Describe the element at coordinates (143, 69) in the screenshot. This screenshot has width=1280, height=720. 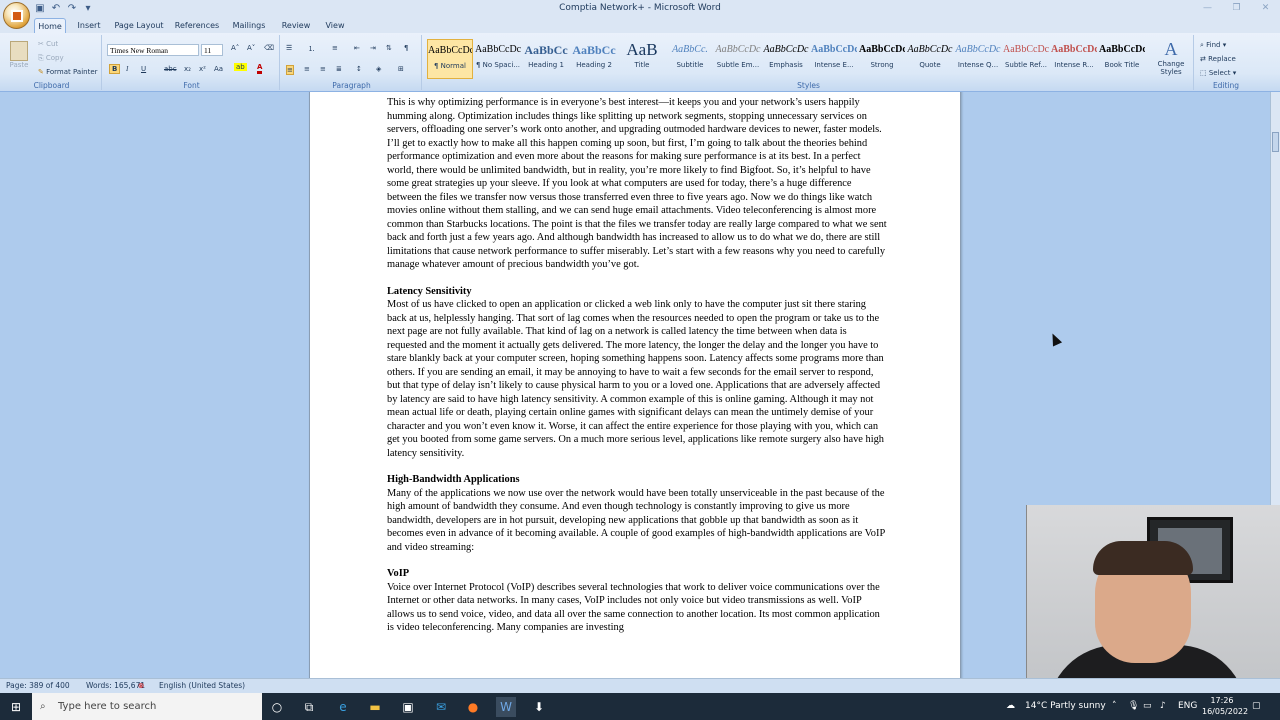
I see `underline-button: U` at that location.